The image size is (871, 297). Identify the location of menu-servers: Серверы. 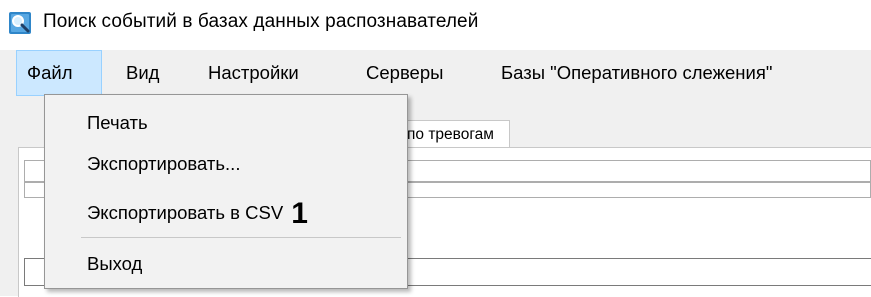
(404, 73).